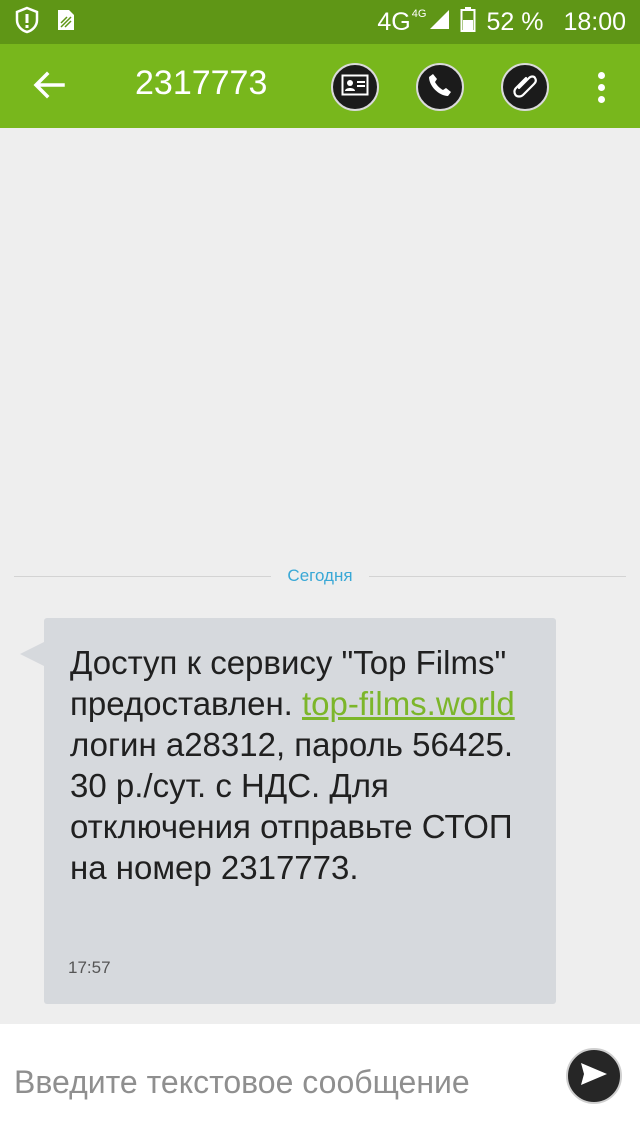 This screenshot has width=640, height=1138. I want to click on message-timestamp: 17:57, so click(89, 967).